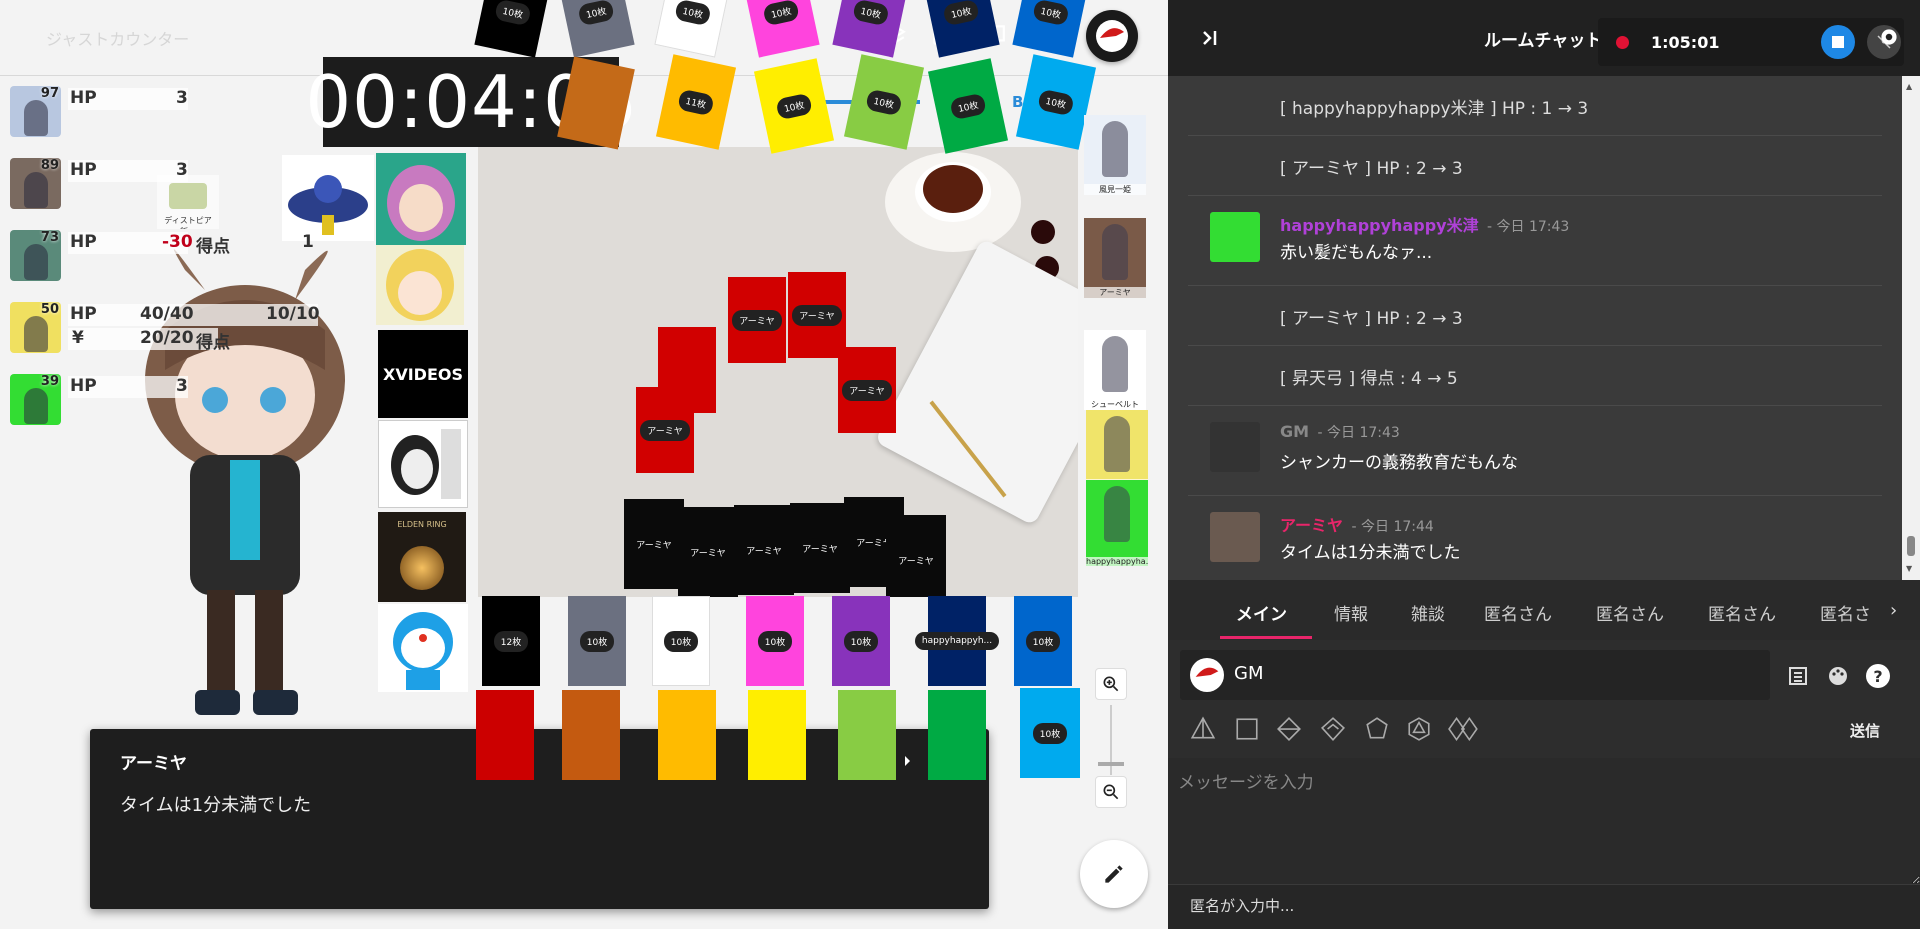  Describe the element at coordinates (1893, 610) in the screenshot. I see `tabs-scroll-right-icon: ›` at that location.